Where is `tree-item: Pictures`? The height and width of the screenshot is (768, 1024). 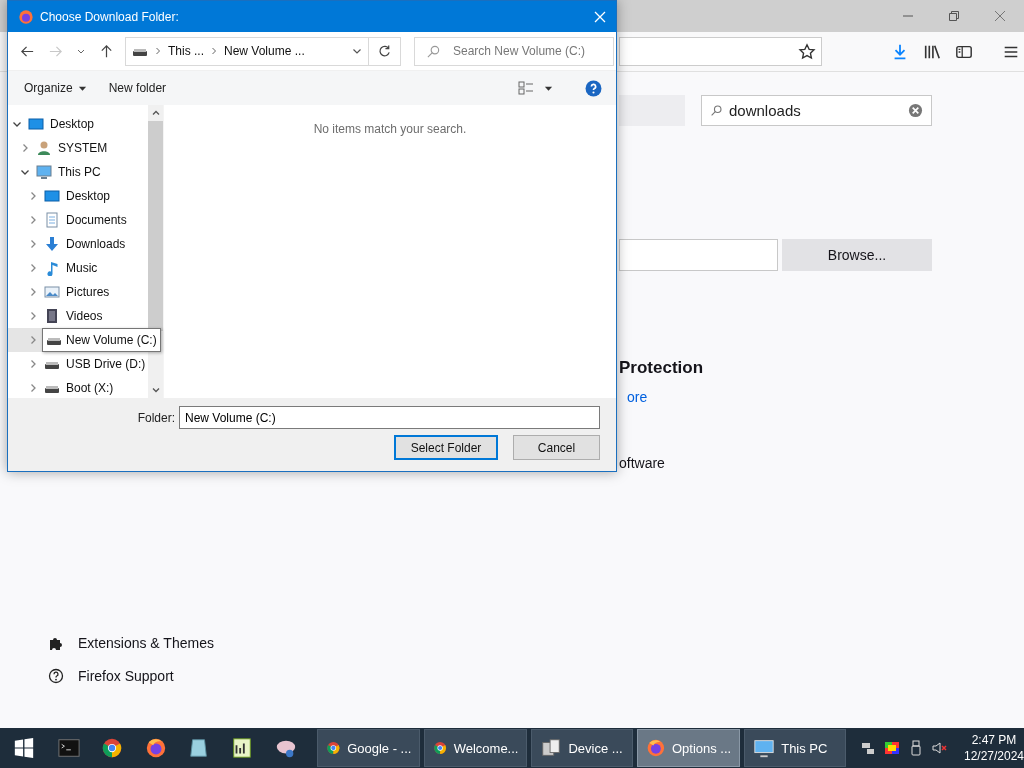 tree-item: Pictures is located at coordinates (88, 292).